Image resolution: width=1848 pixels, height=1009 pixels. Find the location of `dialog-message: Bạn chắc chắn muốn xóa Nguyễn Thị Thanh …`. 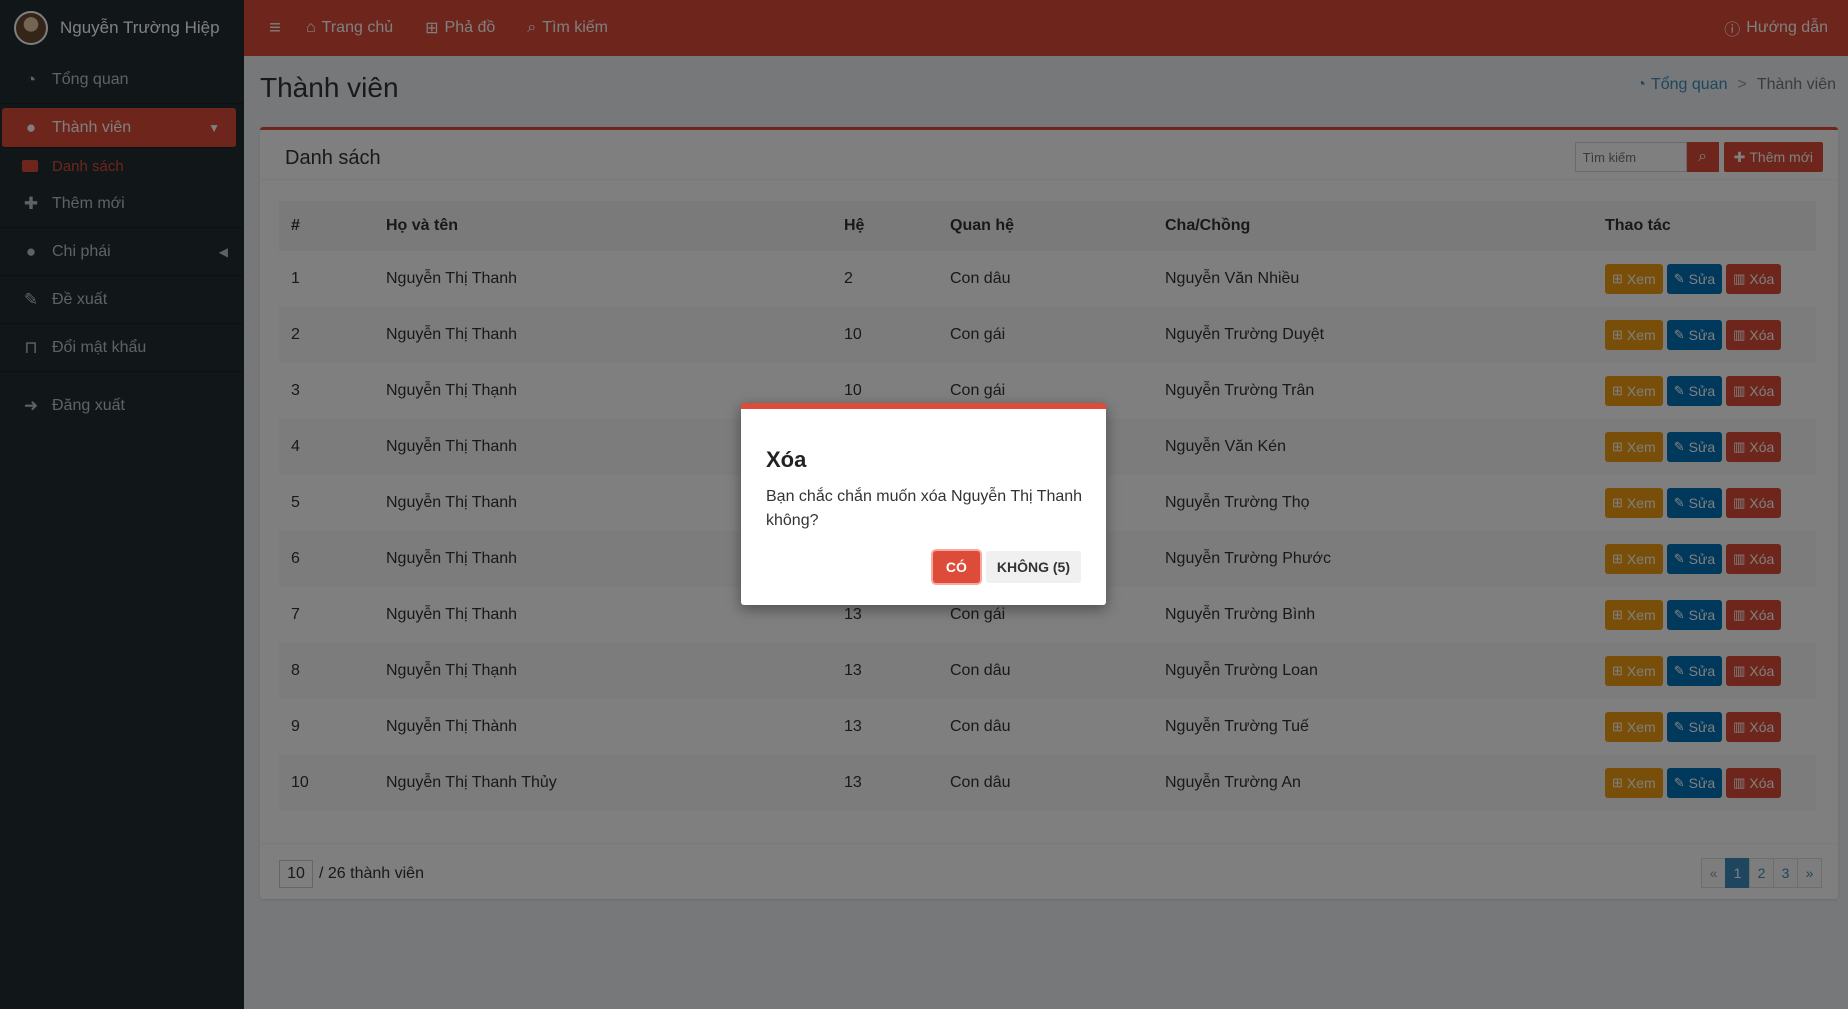

dialog-message: Bạn chắc chắn muốn xóa Nguyễn Thị Thanh … is located at coordinates (924, 508).